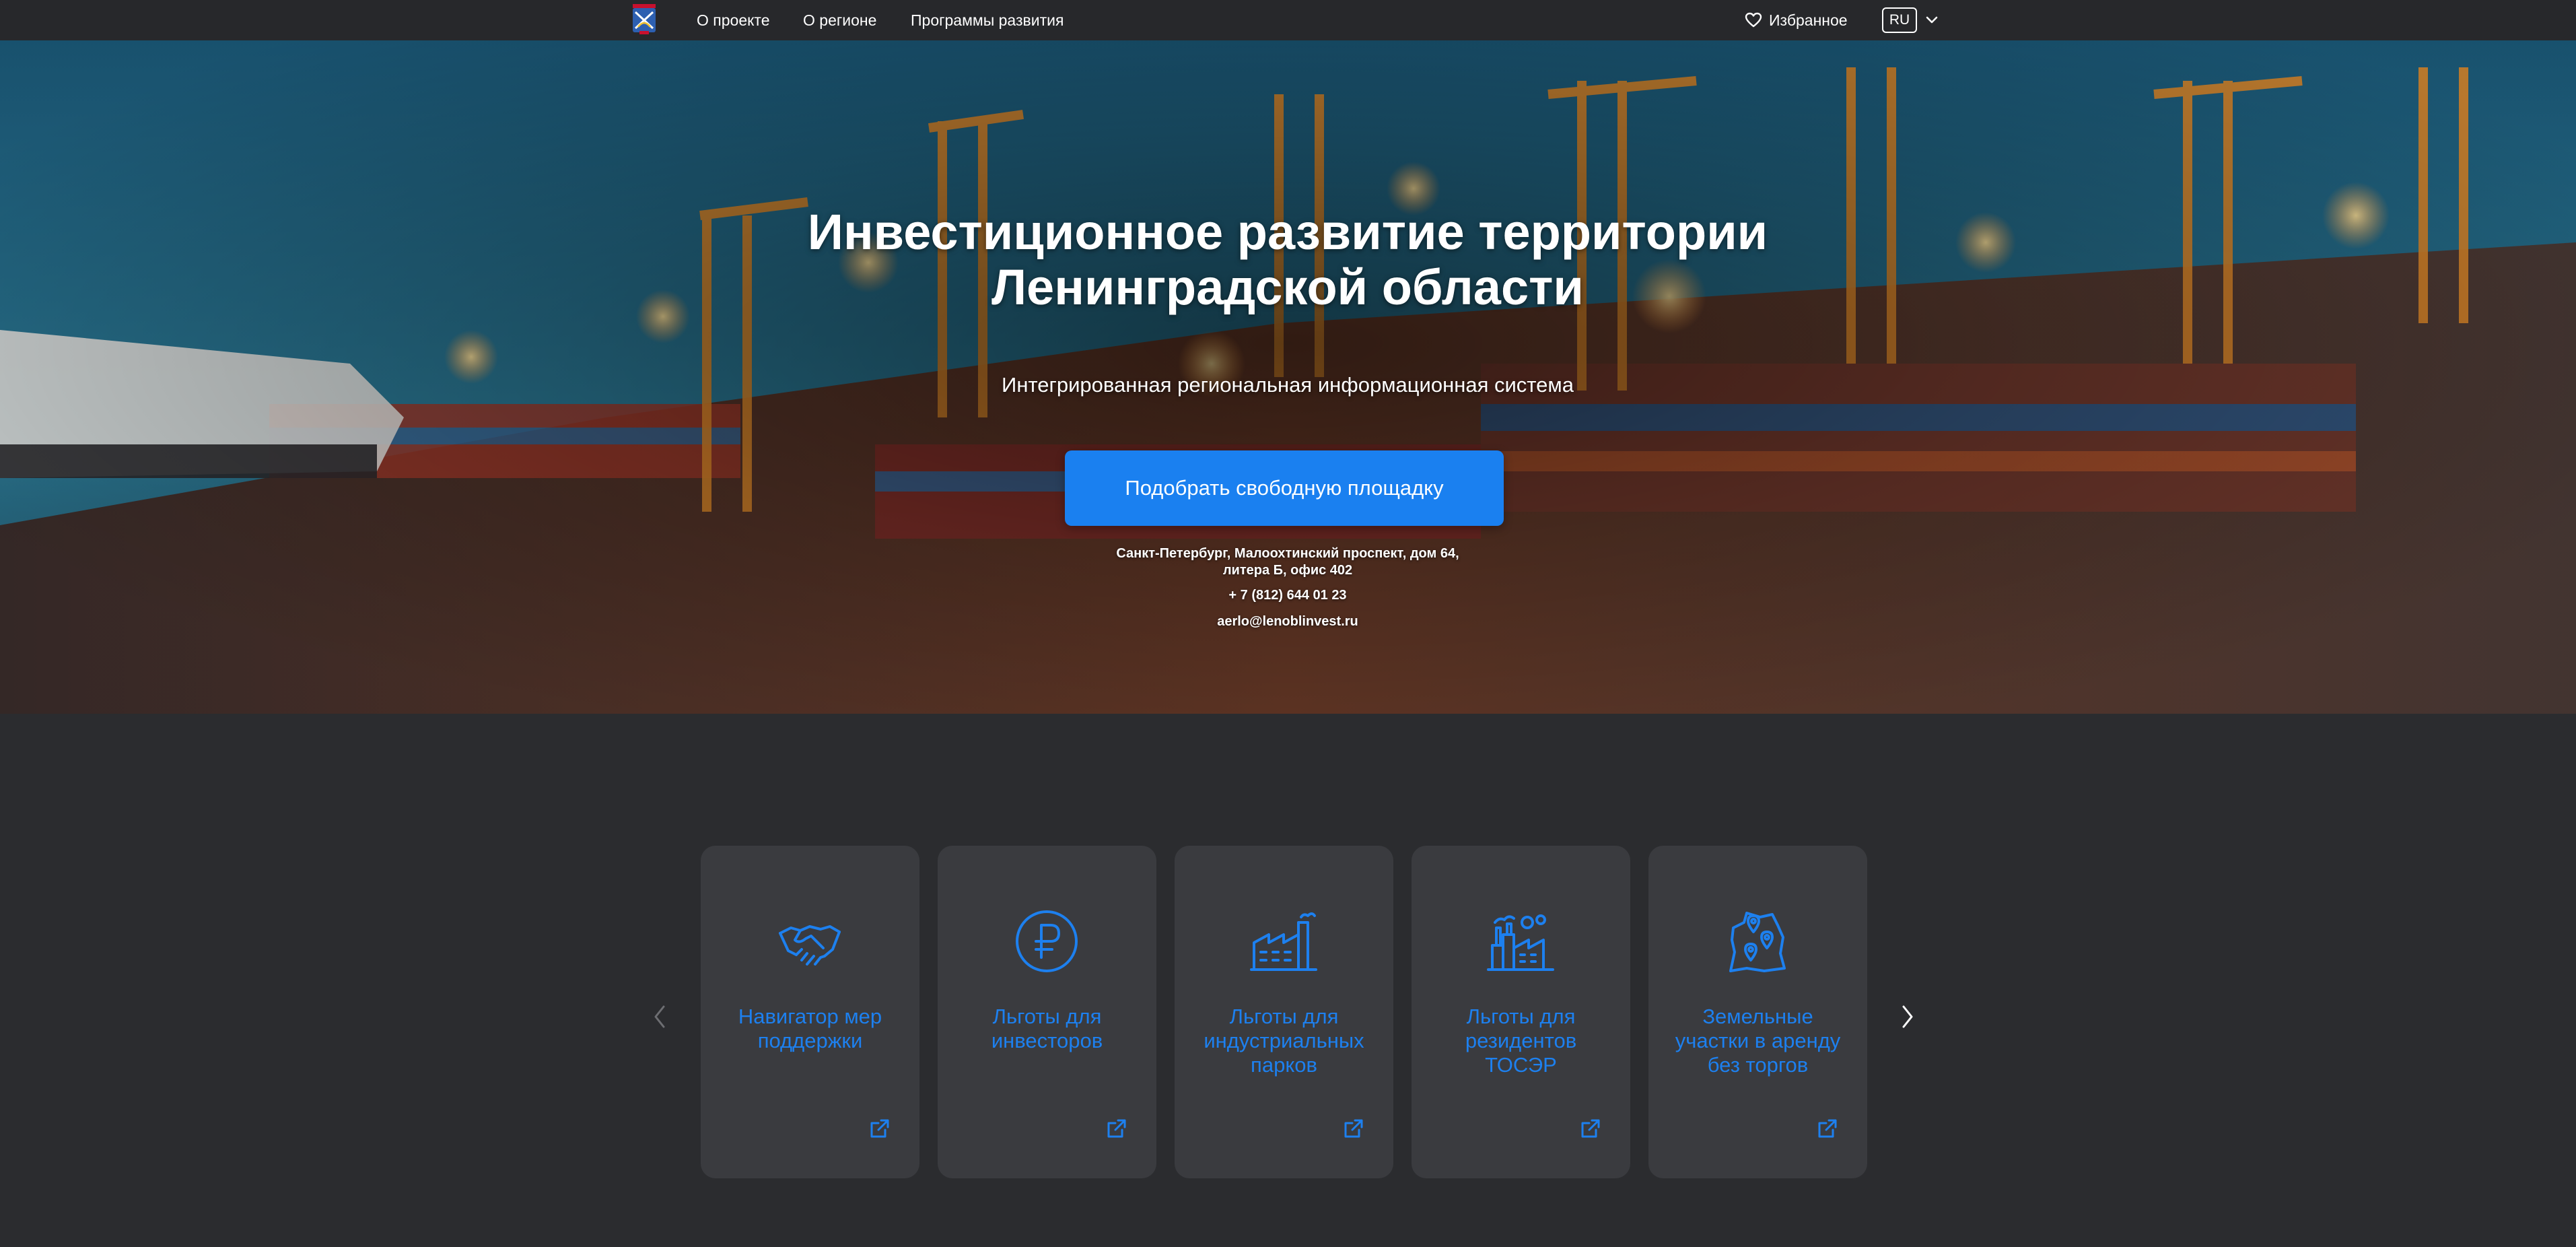 This screenshot has width=2576, height=1247. I want to click on chevron-left-icon, so click(659, 1017).